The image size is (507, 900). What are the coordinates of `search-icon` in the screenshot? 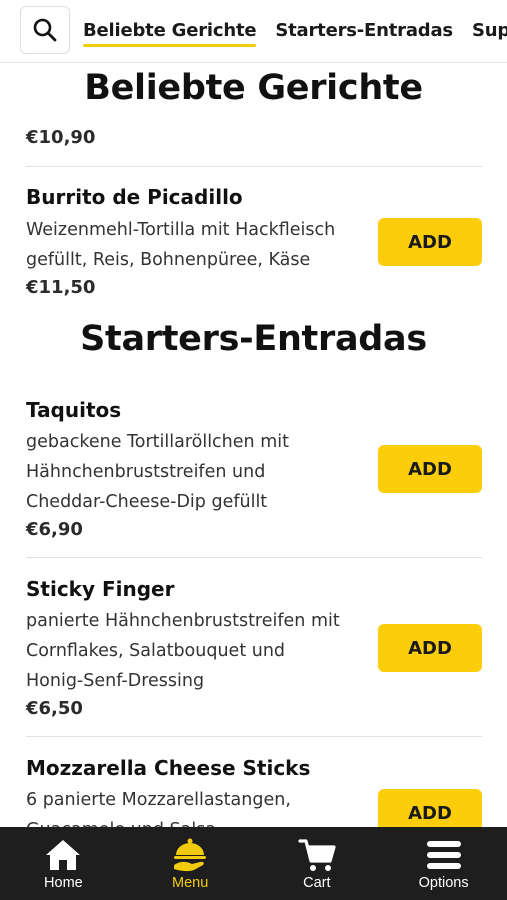 It's located at (45, 30).